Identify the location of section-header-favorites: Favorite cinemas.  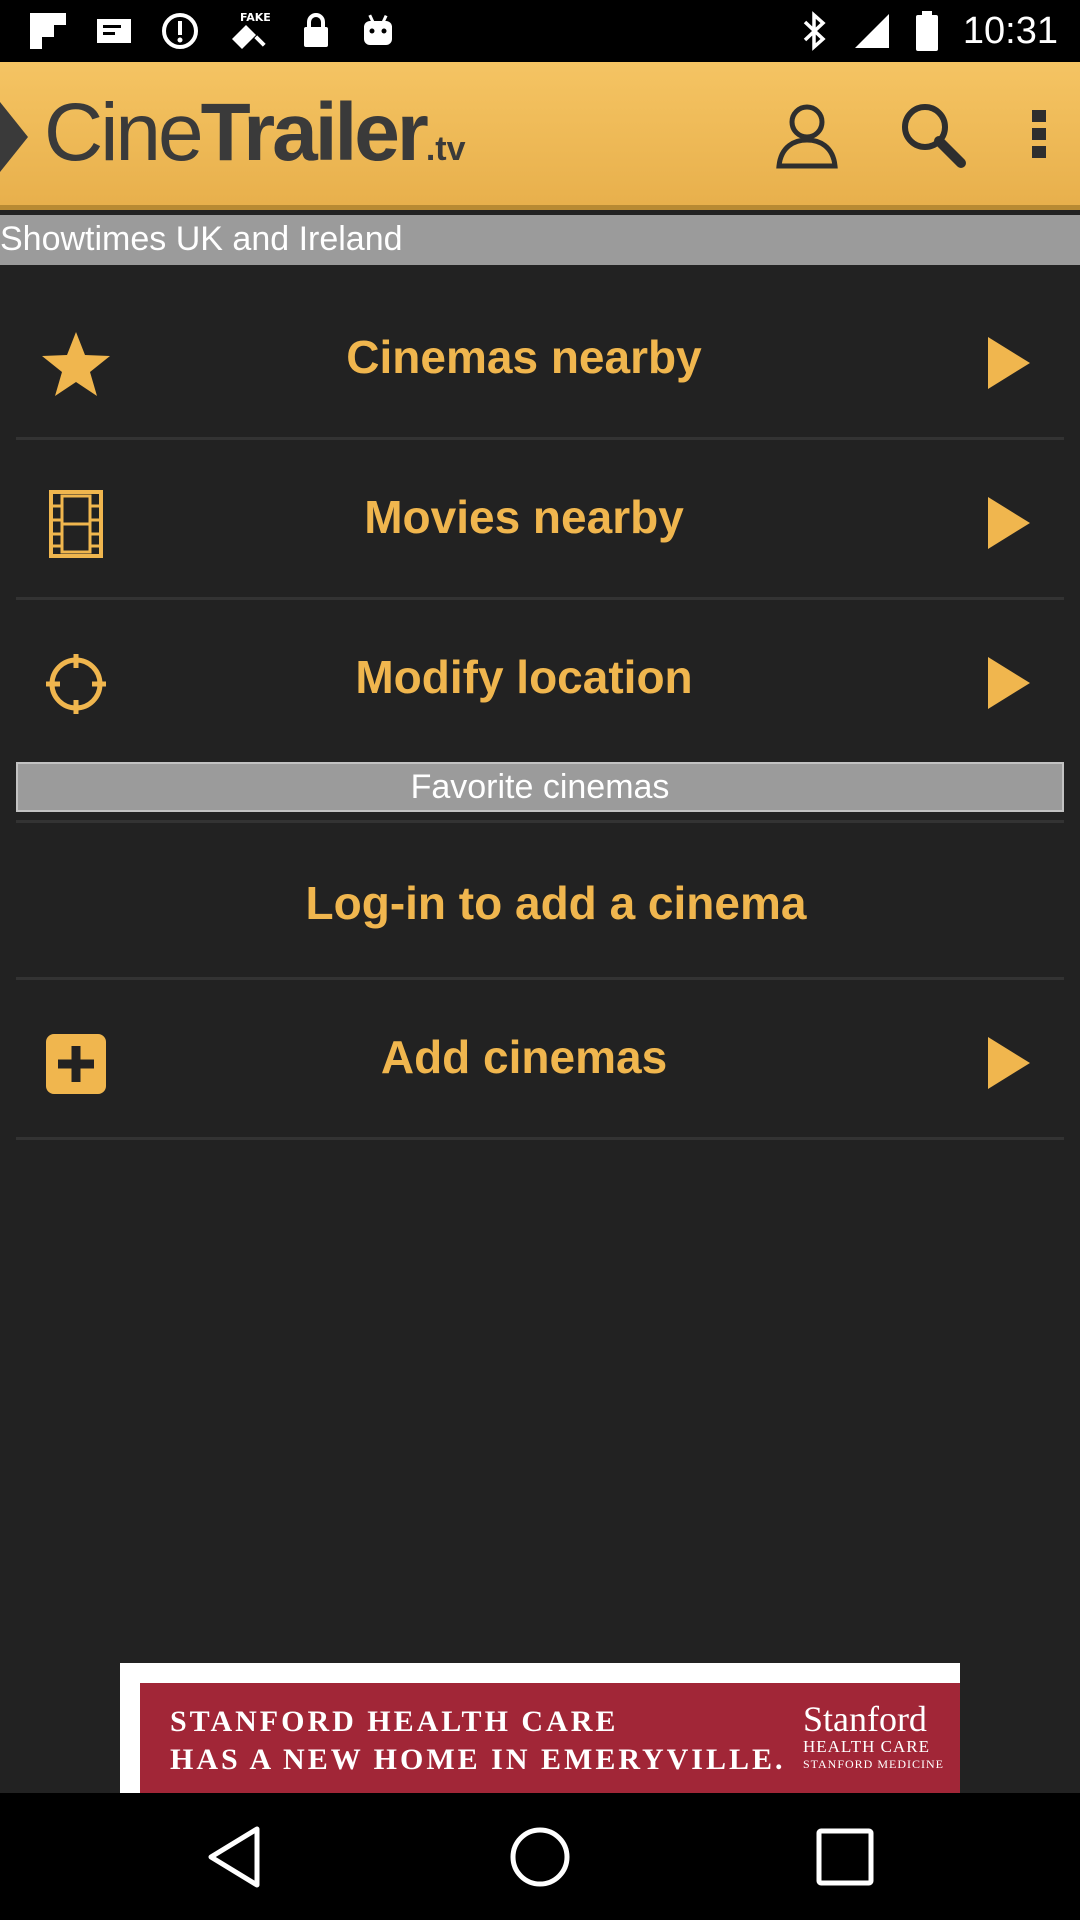
(540, 787).